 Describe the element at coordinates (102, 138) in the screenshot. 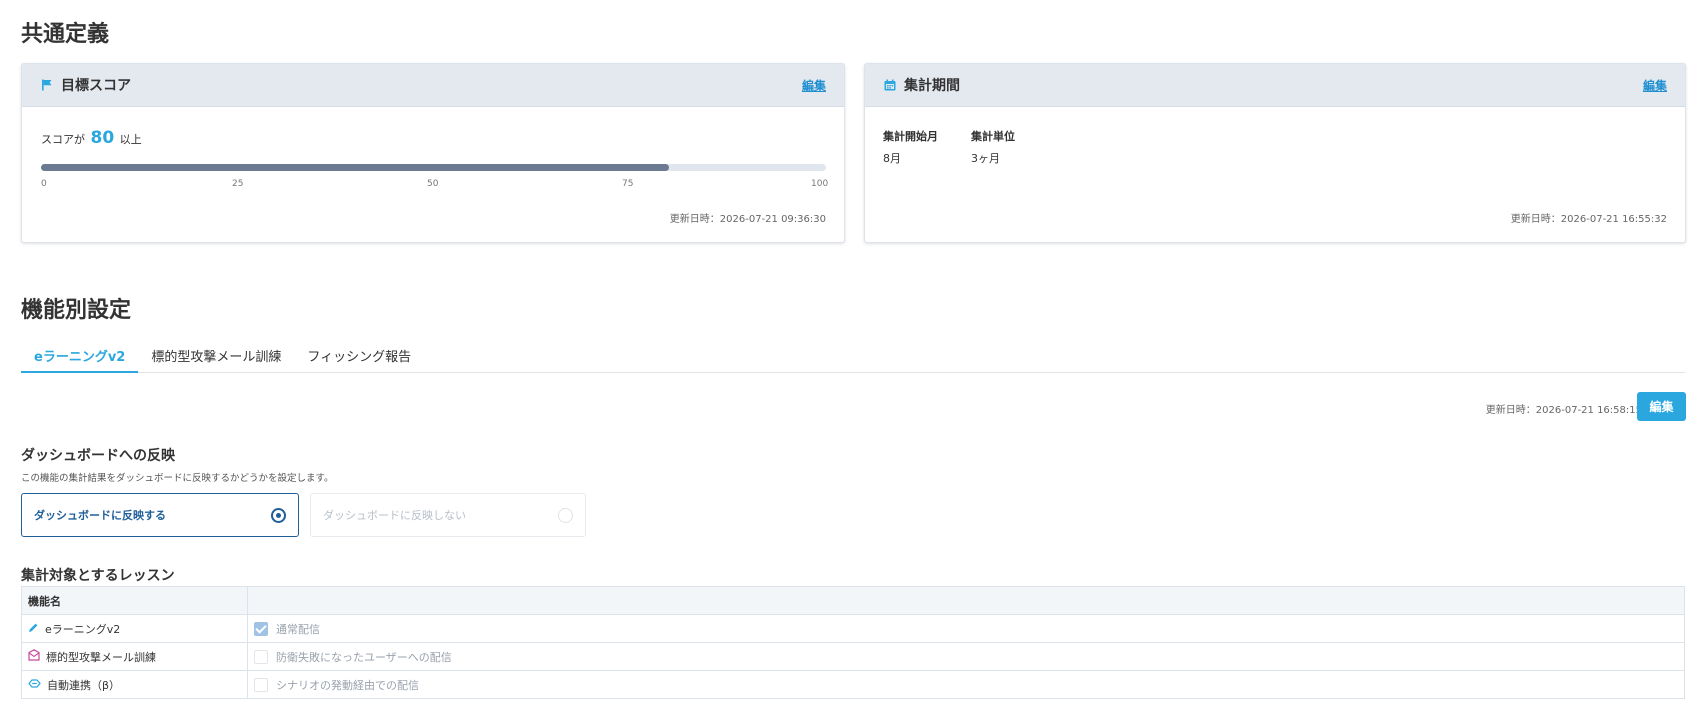

I see `score-value: 80` at that location.